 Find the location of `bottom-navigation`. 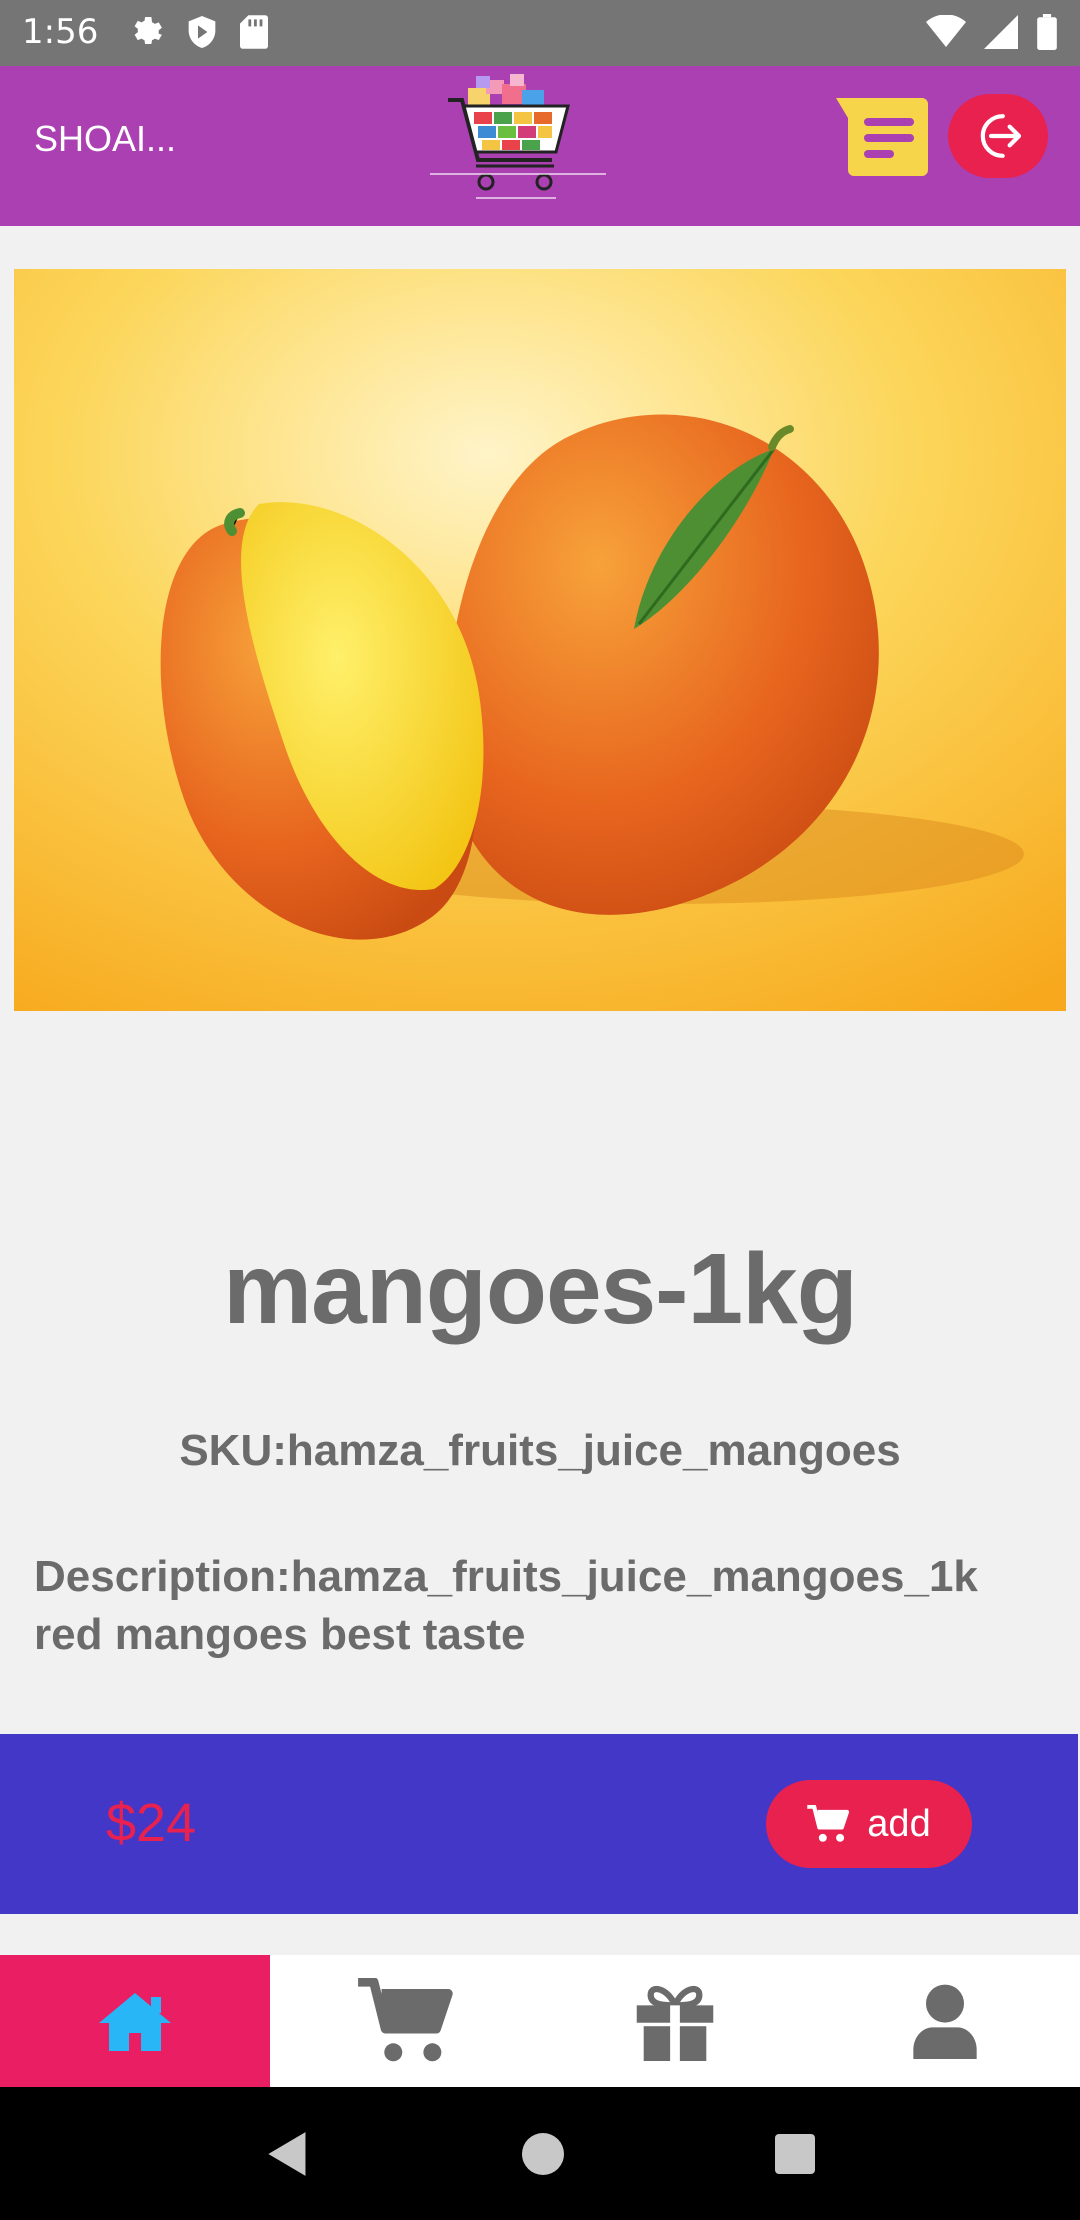

bottom-navigation is located at coordinates (540, 2021).